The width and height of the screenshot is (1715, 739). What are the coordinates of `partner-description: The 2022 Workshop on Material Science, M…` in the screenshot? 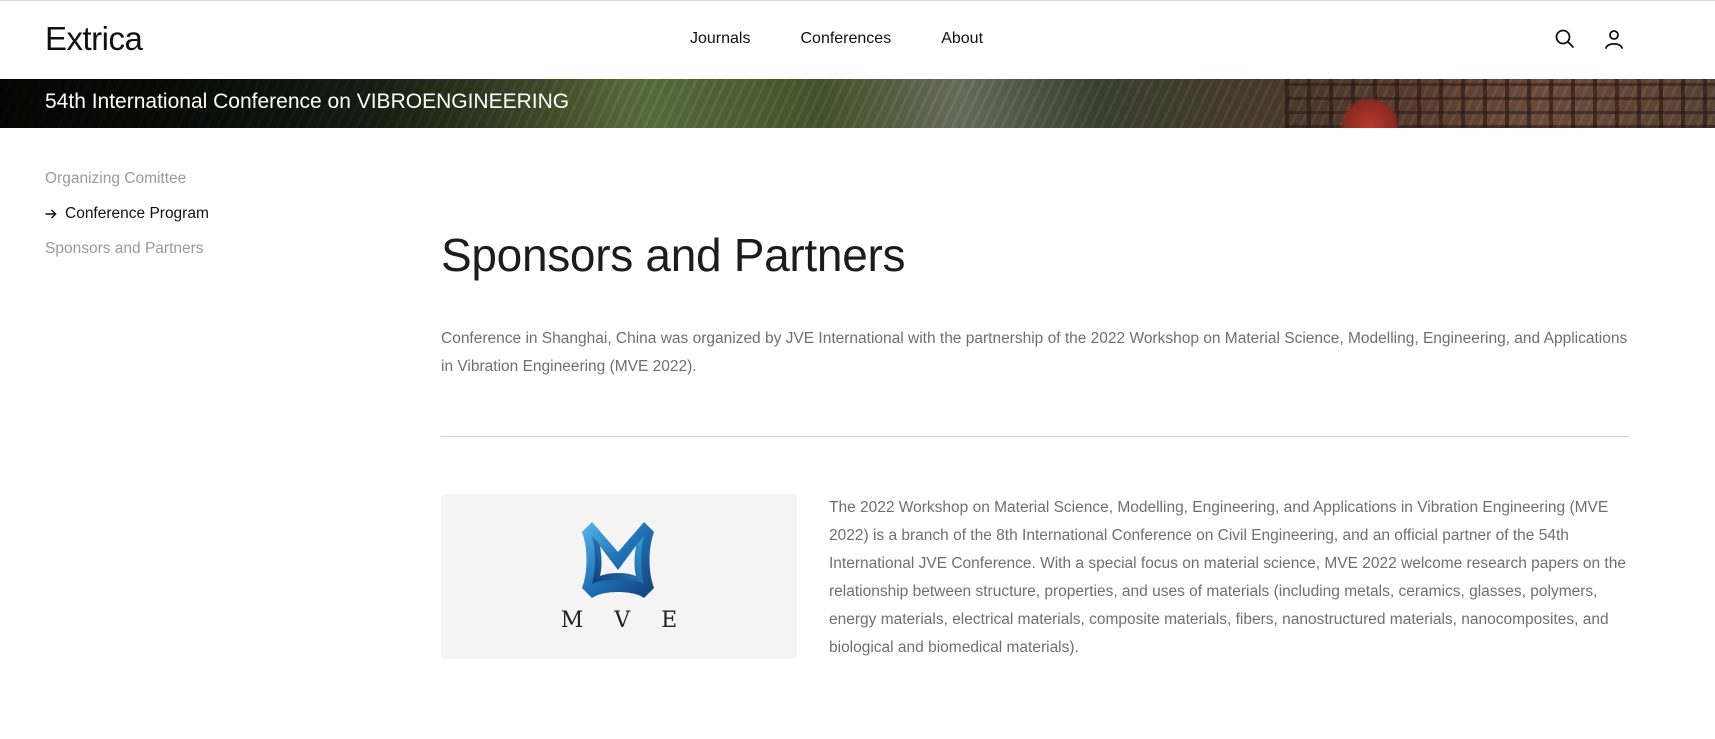 It's located at (1227, 577).